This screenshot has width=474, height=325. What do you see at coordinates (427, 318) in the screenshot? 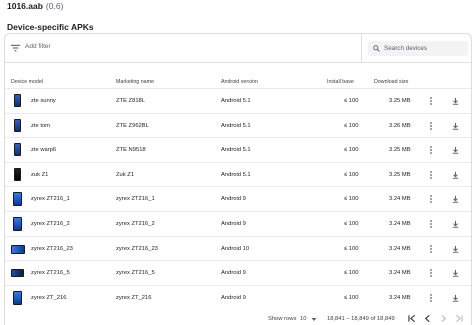
I see `chevron-left-icon` at bounding box center [427, 318].